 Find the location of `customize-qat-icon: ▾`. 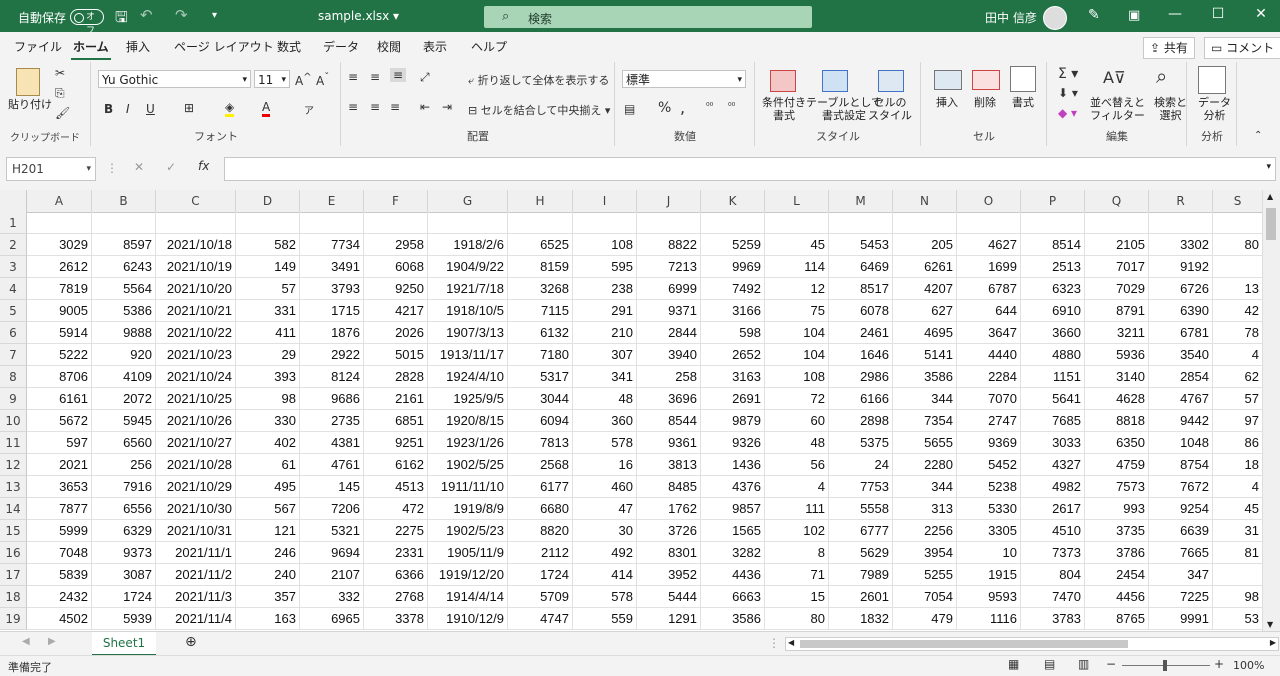

customize-qat-icon: ▾ is located at coordinates (214, 15).